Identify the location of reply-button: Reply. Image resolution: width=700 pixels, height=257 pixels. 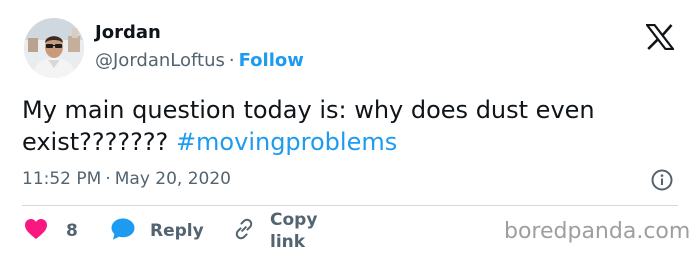
(157, 231).